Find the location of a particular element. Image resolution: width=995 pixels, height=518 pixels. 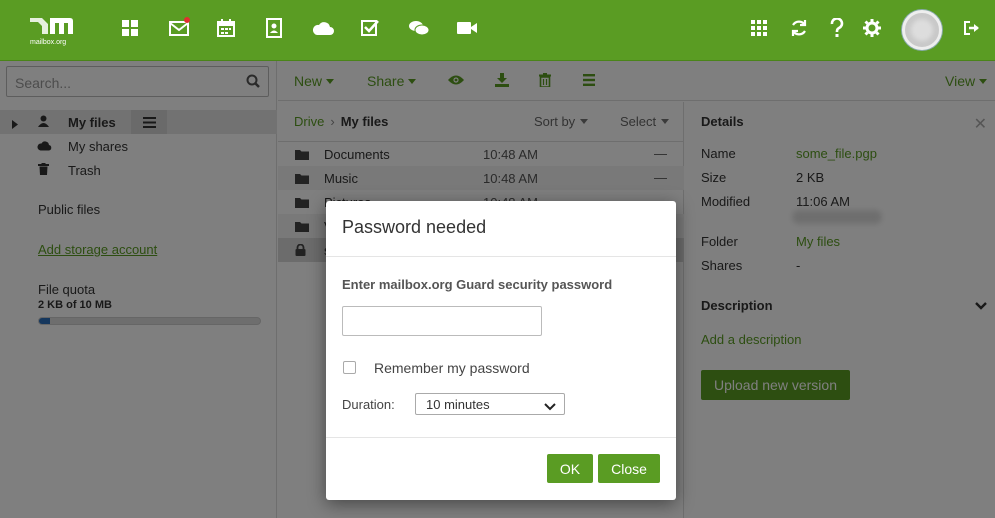

chat-icon is located at coordinates (419, 28).